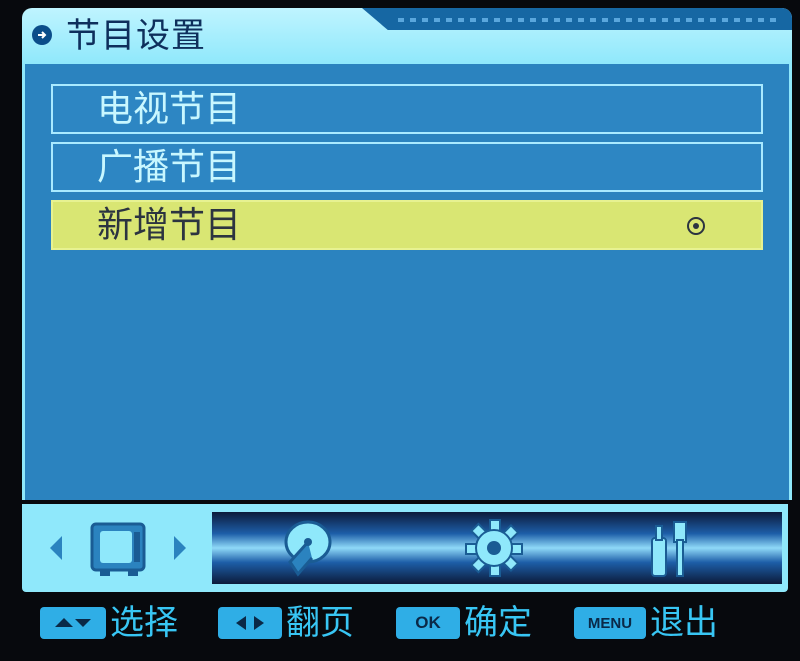 Image resolution: width=800 pixels, height=661 pixels. I want to click on menu-item-label: 新增节目, so click(169, 225).